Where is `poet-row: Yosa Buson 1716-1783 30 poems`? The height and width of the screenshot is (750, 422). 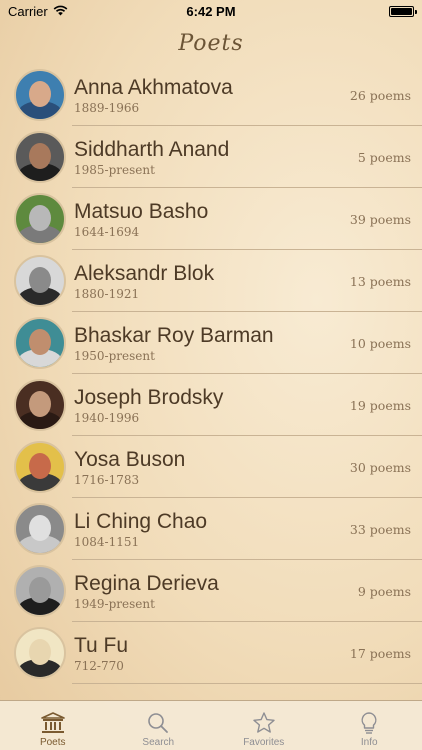 poet-row: Yosa Buson 1716-1783 30 poems is located at coordinates (211, 467).